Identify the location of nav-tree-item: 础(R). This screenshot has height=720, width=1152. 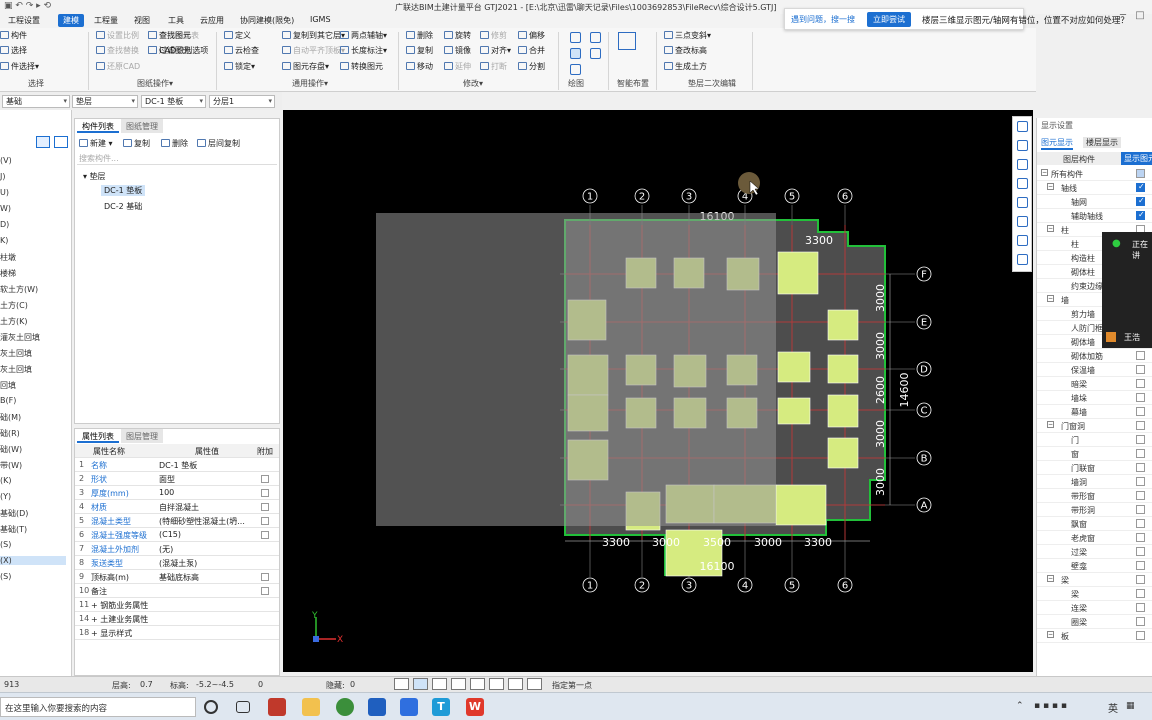
(10, 433).